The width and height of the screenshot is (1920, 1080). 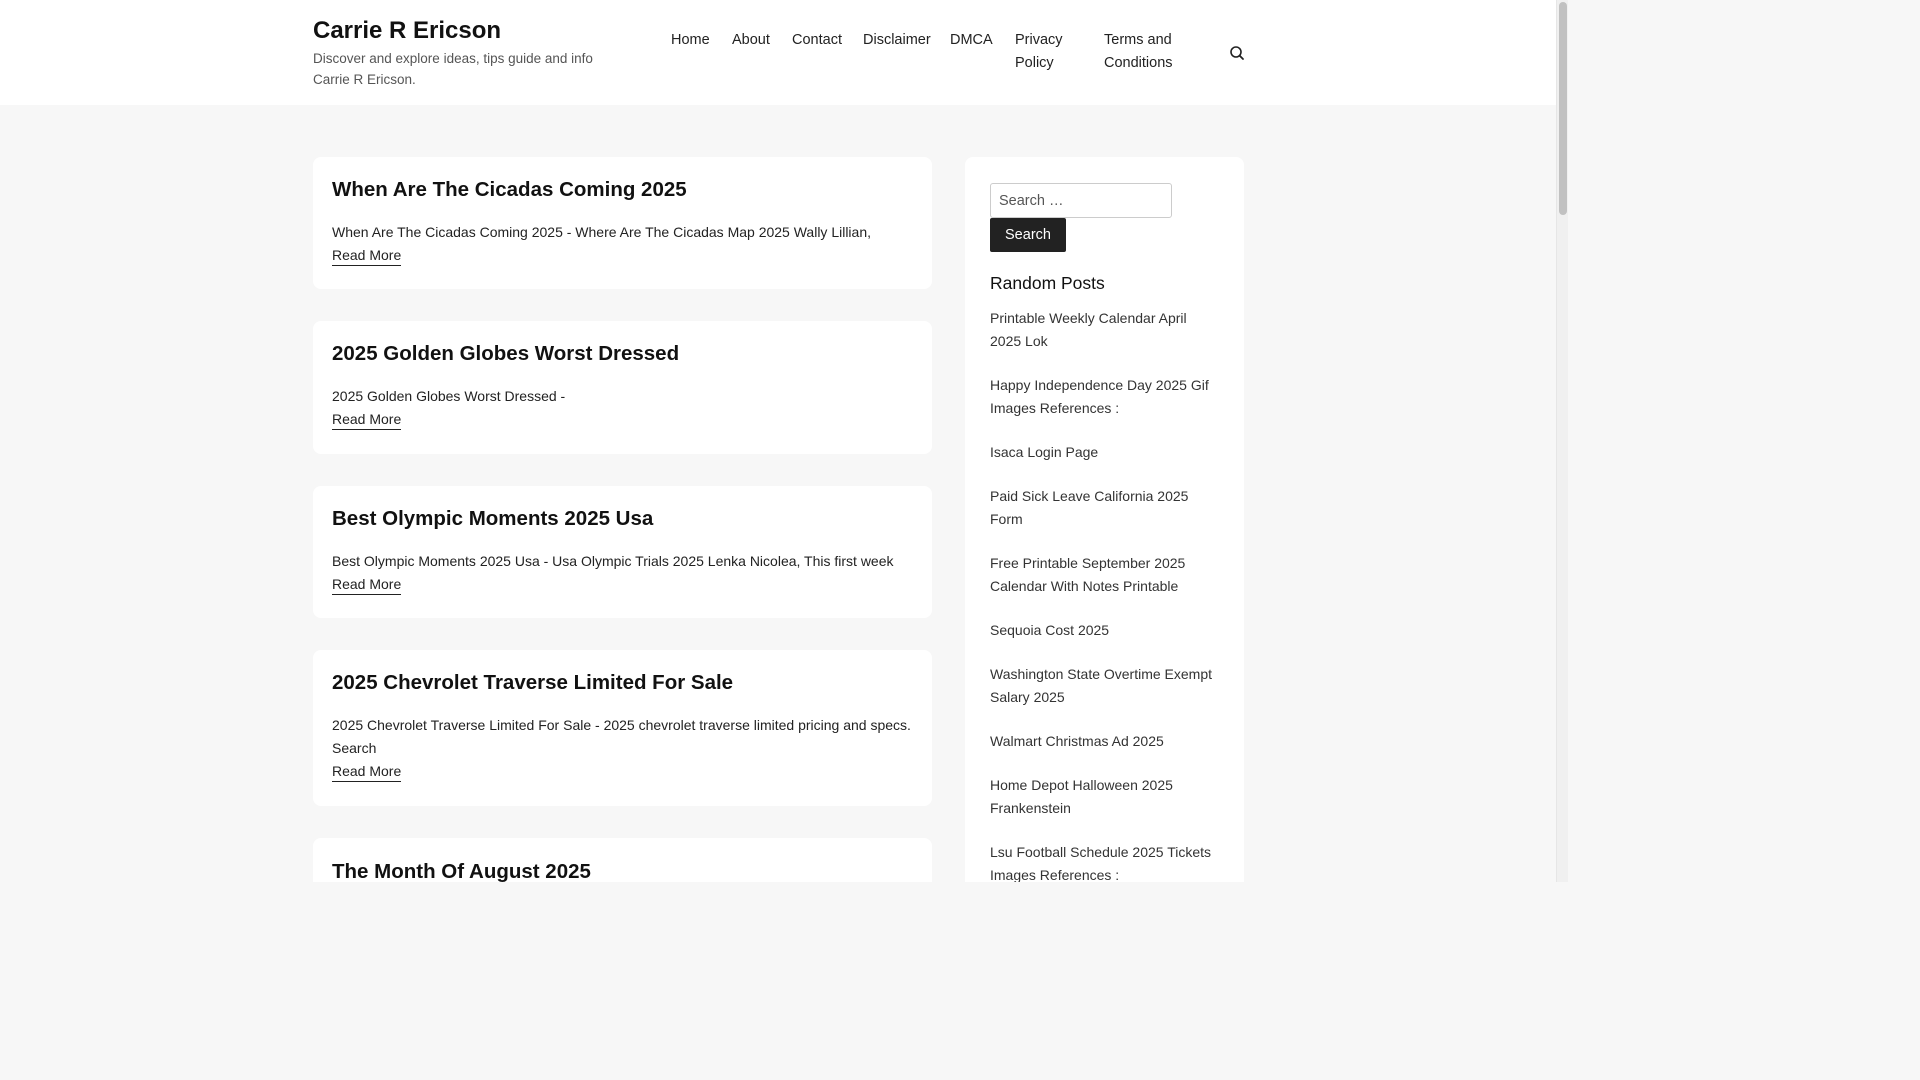 I want to click on random-posts-title: Random Posts, so click(x=1047, y=283).